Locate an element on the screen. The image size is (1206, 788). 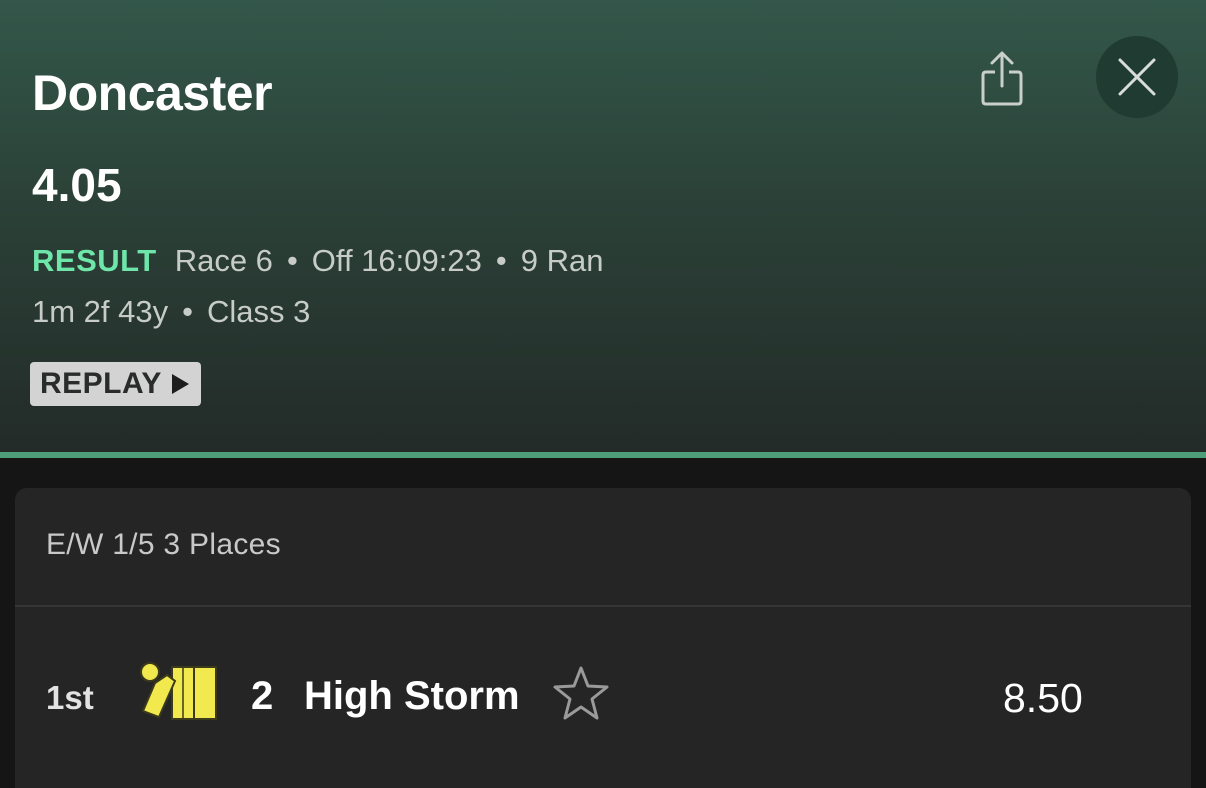
close-icon is located at coordinates (1137, 77).